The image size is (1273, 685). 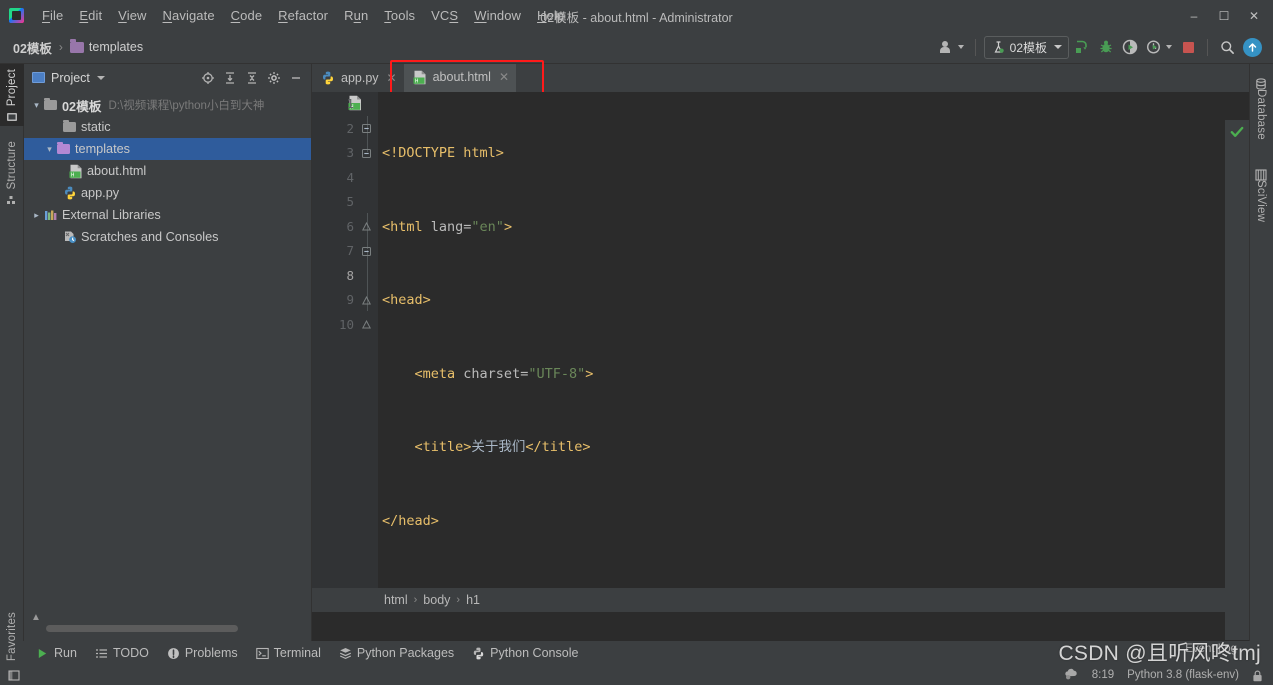 I want to click on editor-gutter: H 1 2 3 4 5 6 7 8 9 10, so click(x=345, y=352).